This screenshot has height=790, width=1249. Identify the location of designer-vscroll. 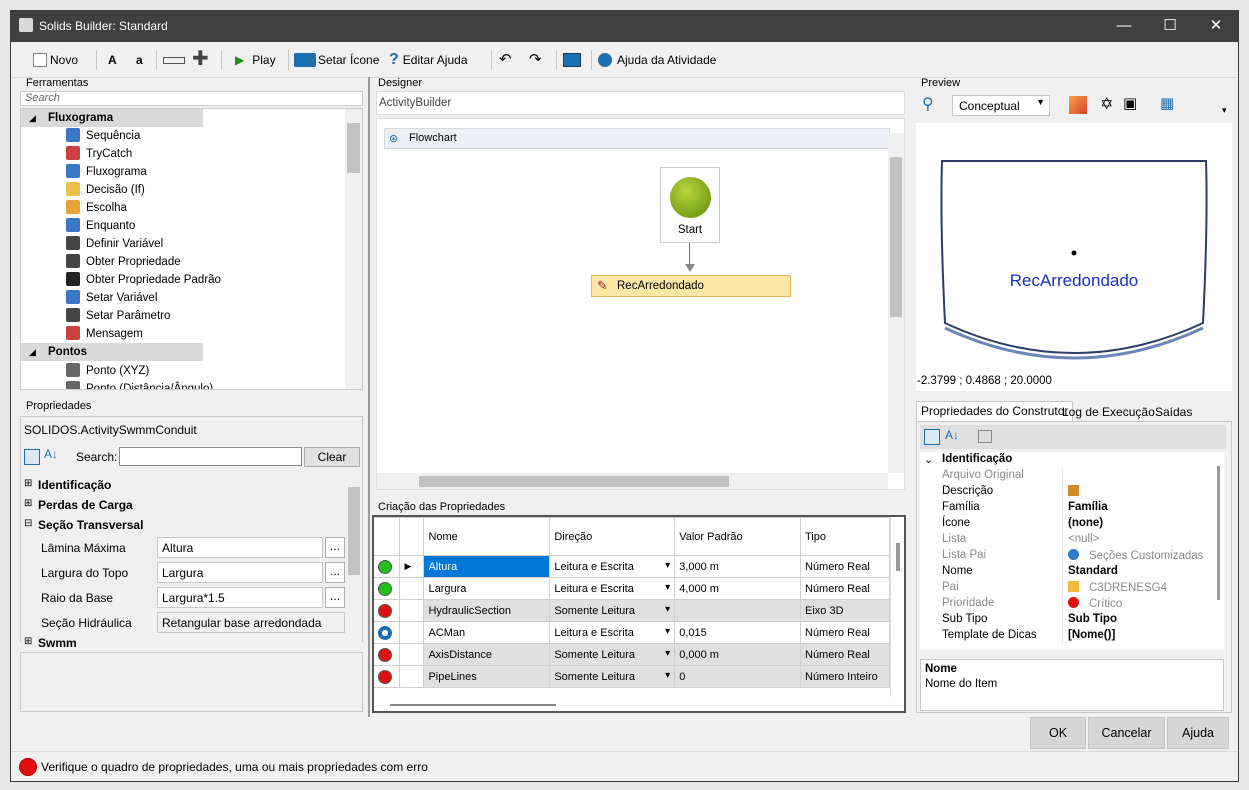
(896, 303).